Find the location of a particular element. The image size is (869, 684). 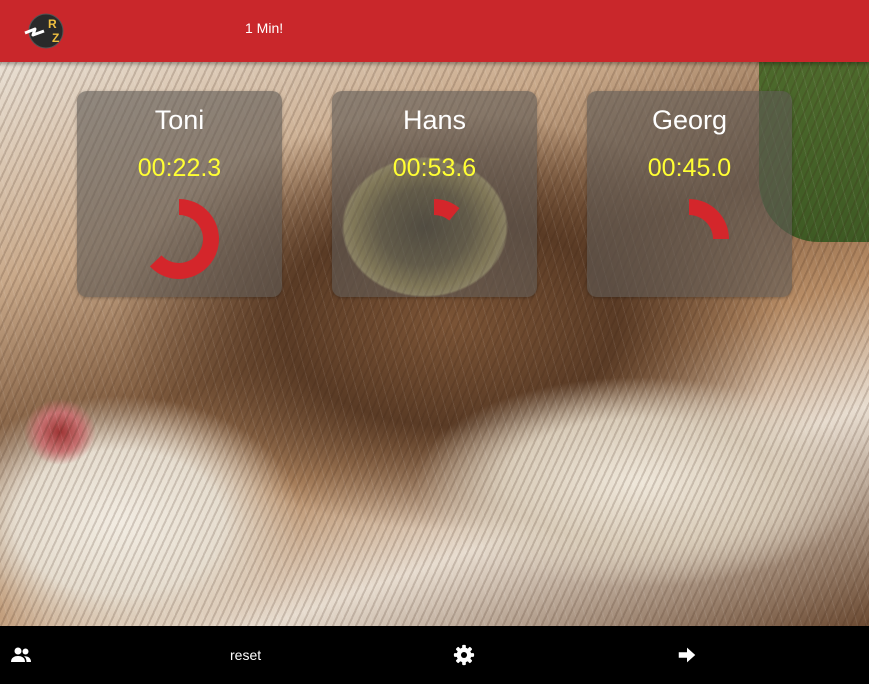

players-button is located at coordinates (21, 655).